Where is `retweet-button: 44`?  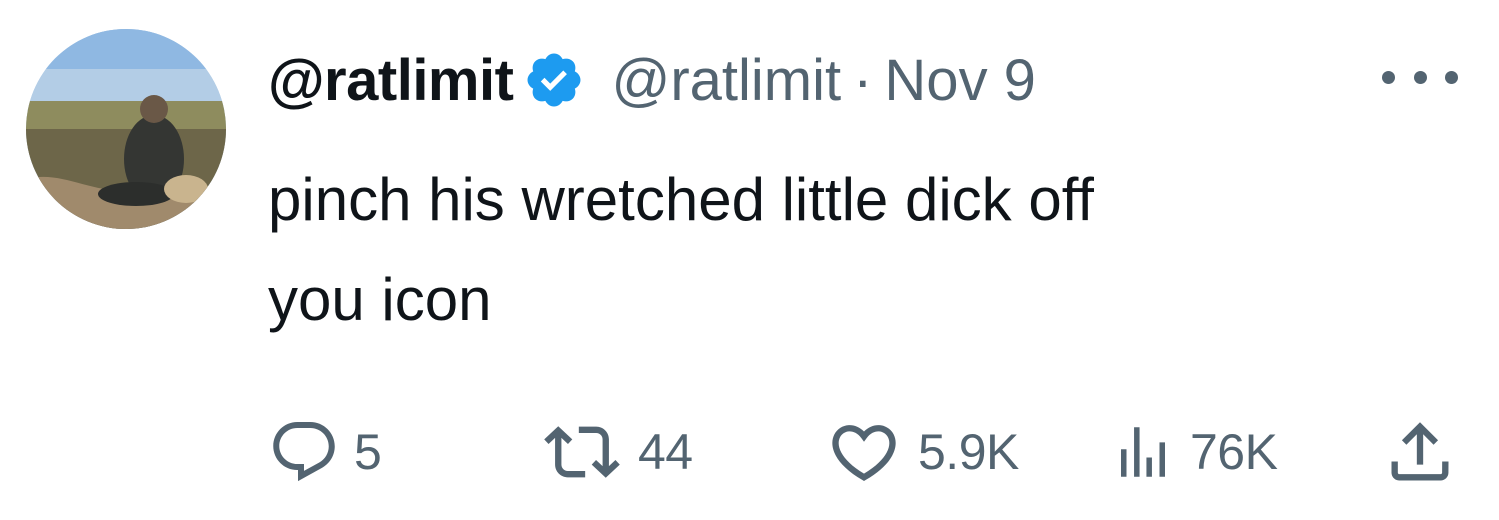
retweet-button: 44 is located at coordinates (616, 452).